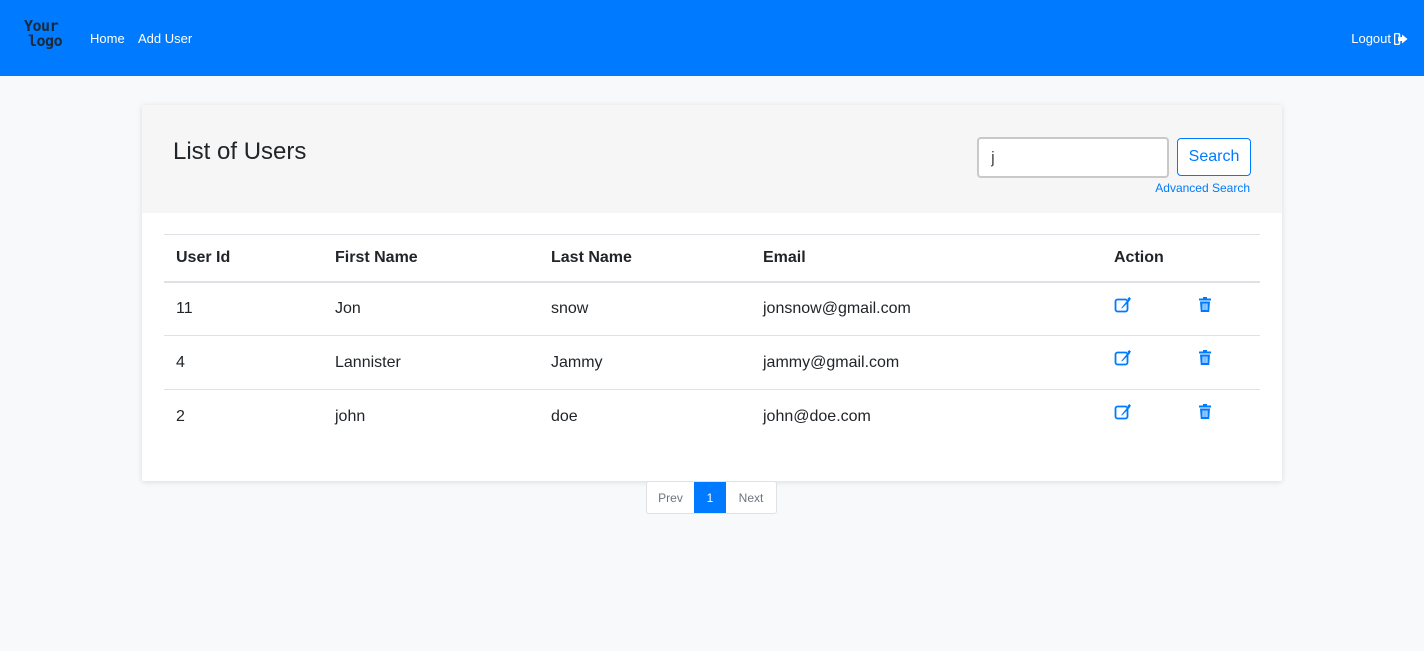  I want to click on nav-add-user-link: Add User, so click(165, 39).